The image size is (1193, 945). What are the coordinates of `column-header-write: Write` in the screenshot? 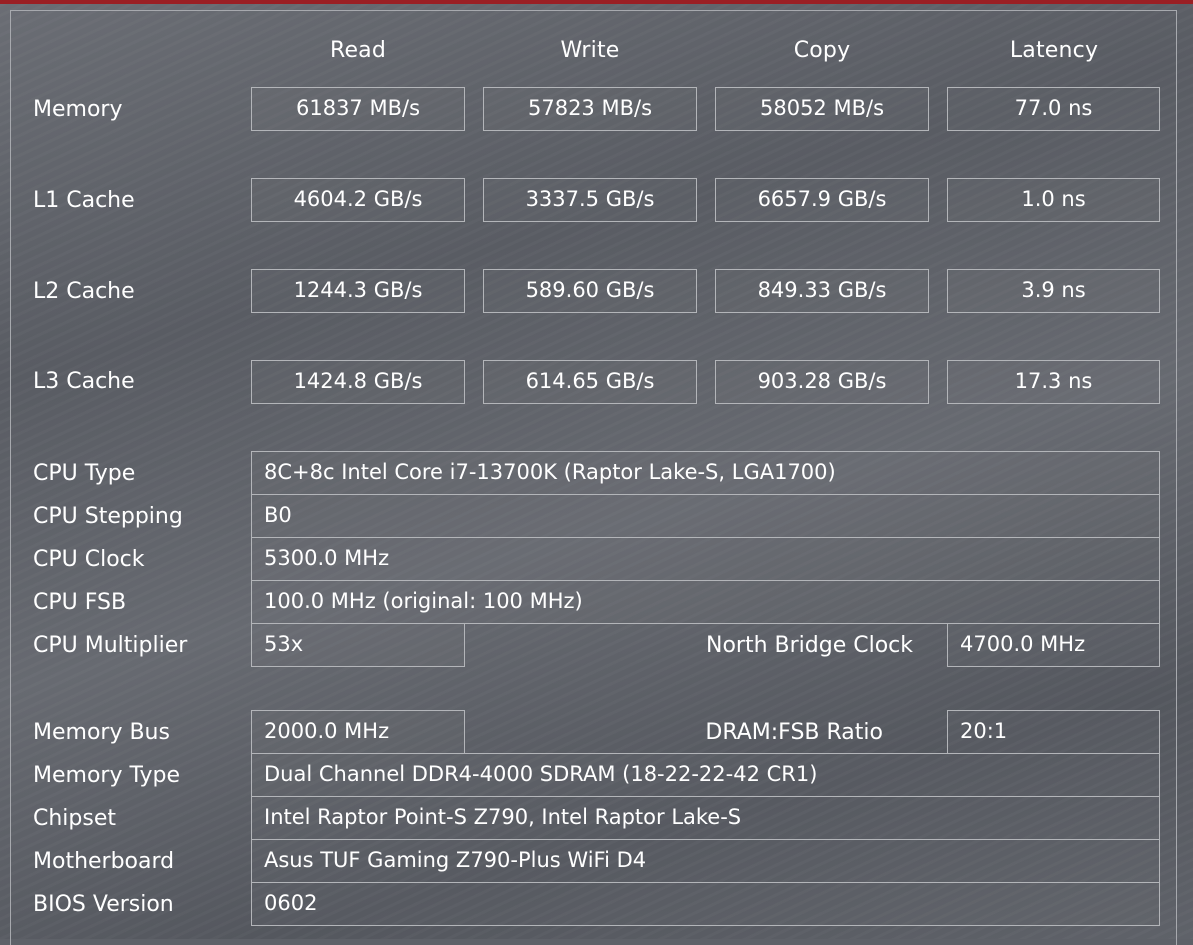 It's located at (590, 50).